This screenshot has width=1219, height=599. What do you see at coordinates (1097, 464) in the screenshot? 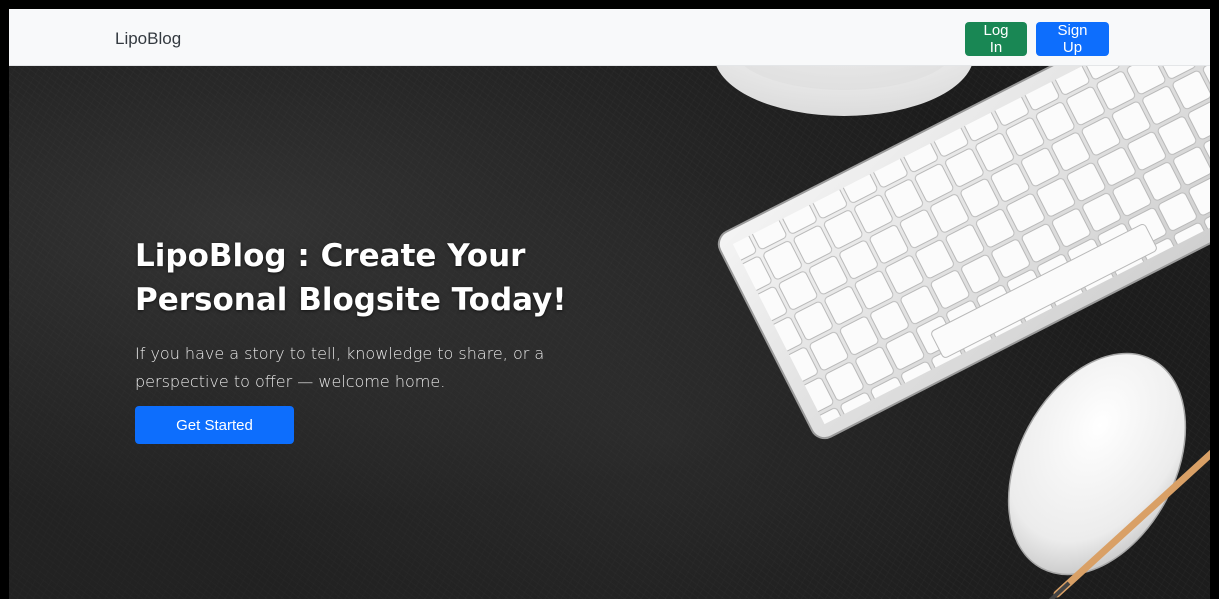
I see `mouse-image` at bounding box center [1097, 464].